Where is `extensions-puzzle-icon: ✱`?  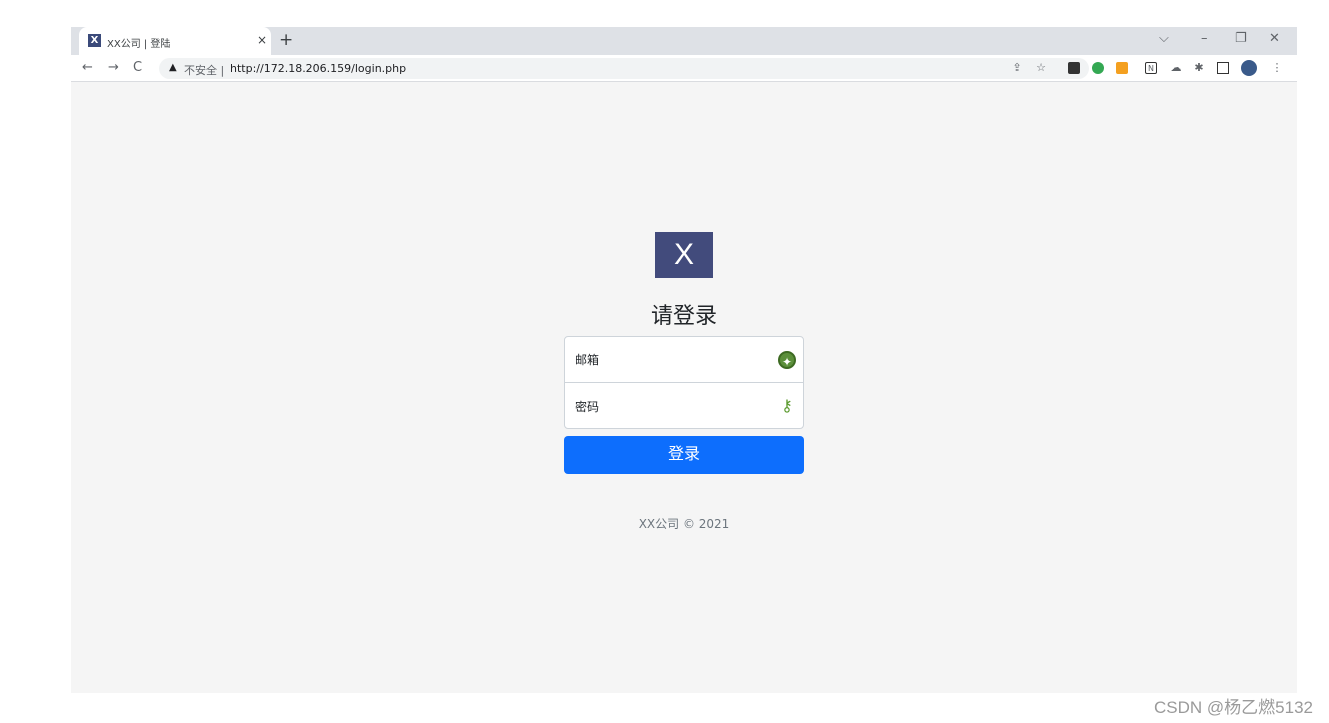
extensions-puzzle-icon: ✱ is located at coordinates (1199, 68).